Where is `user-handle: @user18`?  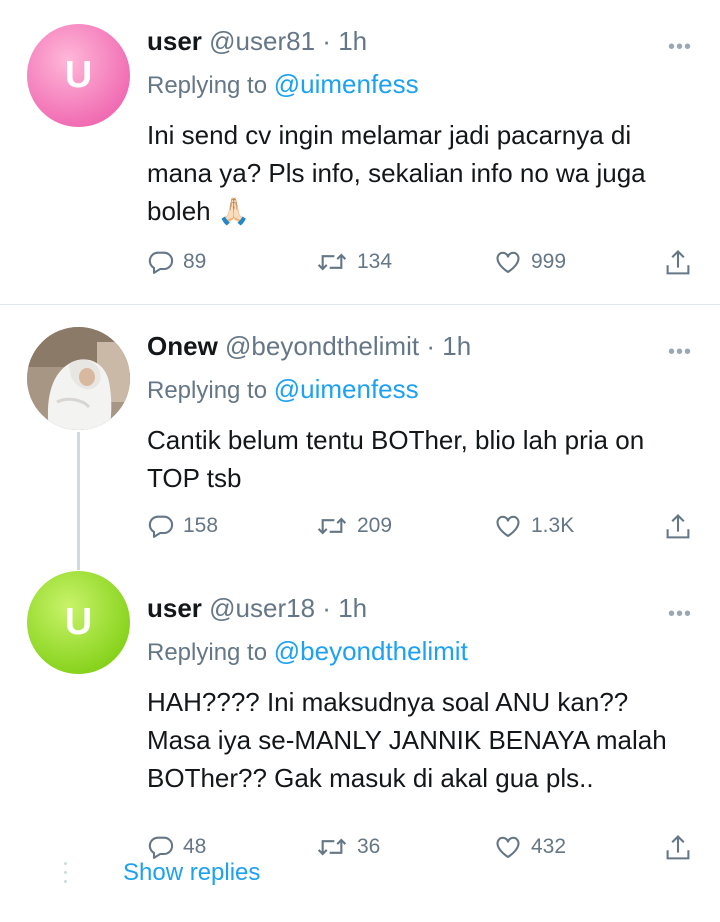 user-handle: @user18 is located at coordinates (262, 608).